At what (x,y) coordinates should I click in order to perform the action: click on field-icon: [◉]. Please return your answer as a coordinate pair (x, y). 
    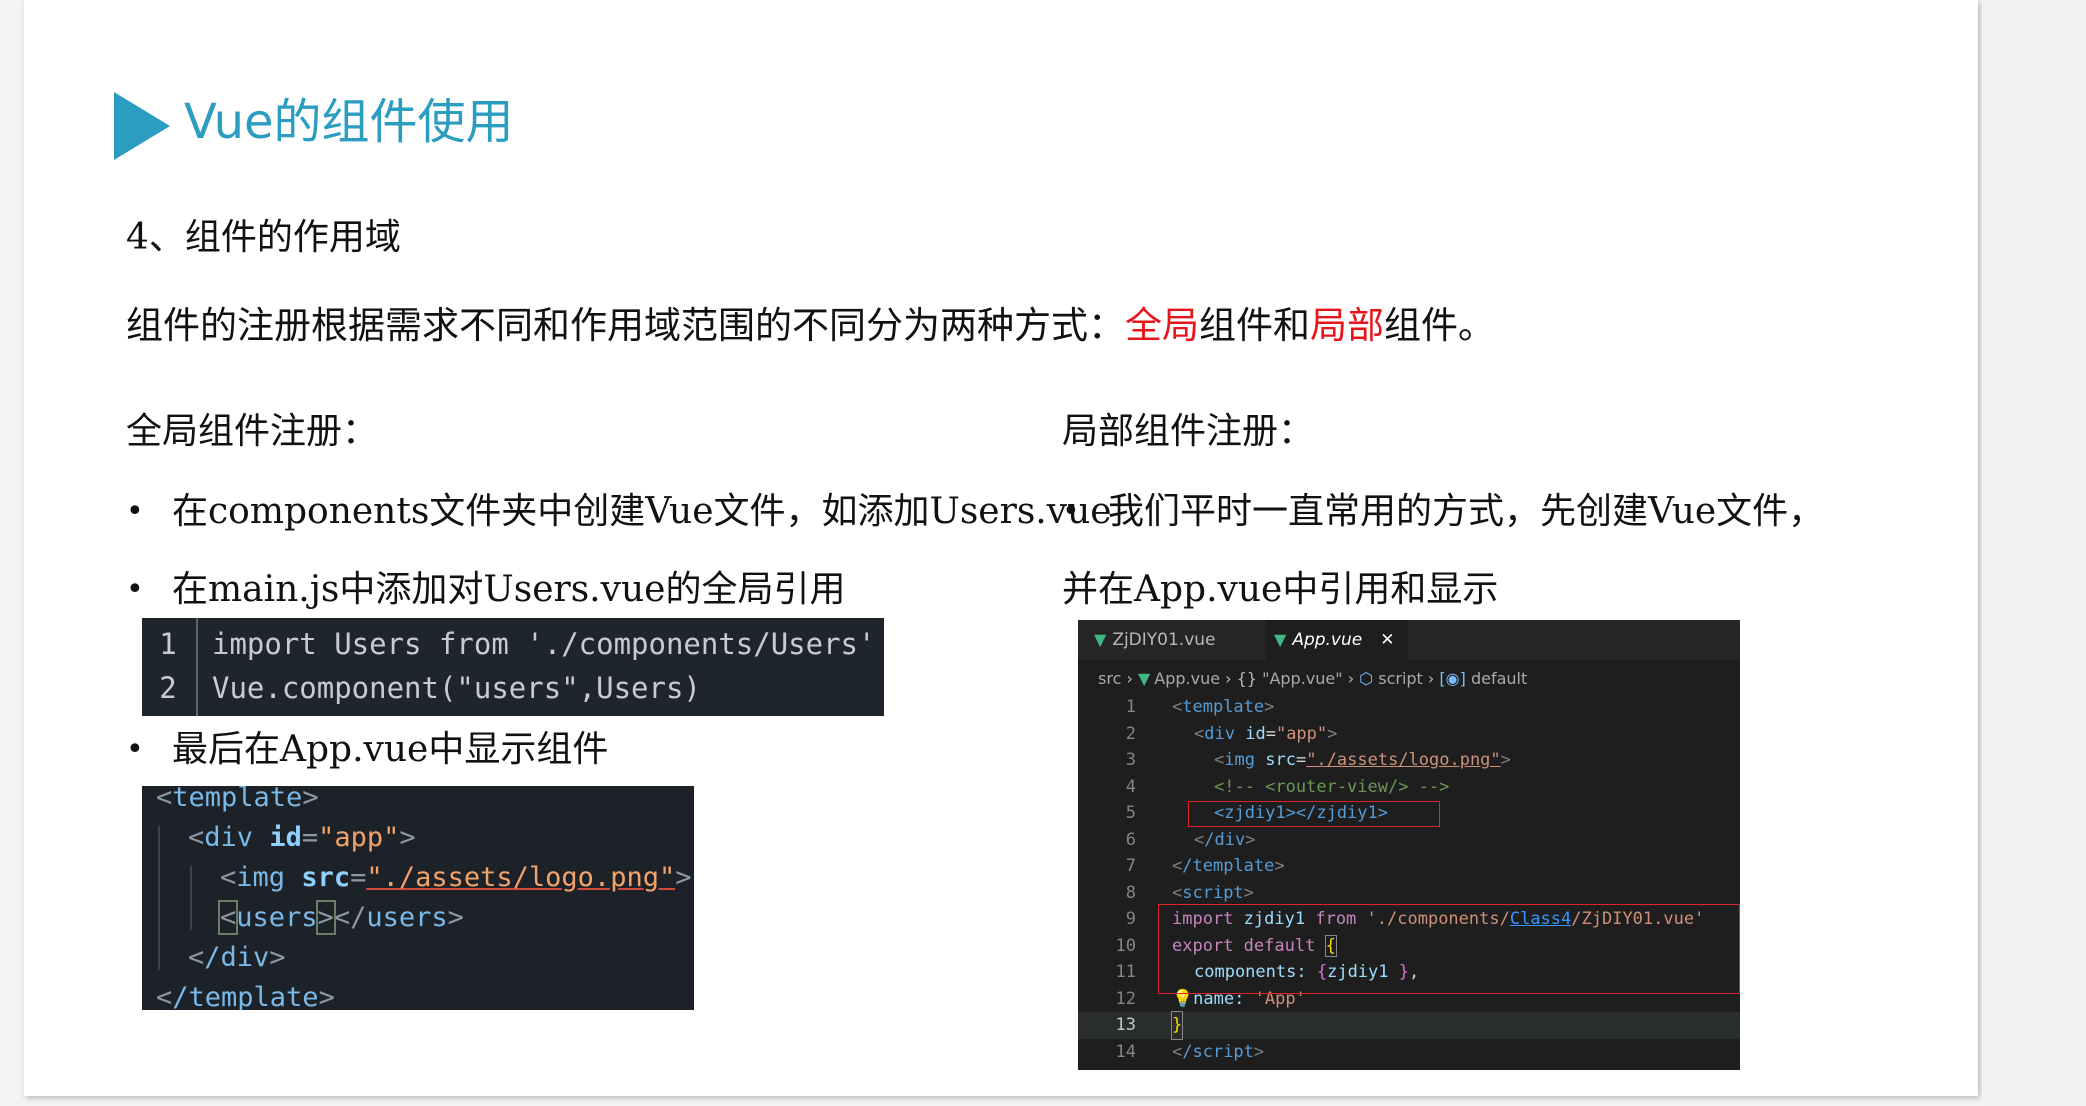
    Looking at the image, I should click on (1452, 678).